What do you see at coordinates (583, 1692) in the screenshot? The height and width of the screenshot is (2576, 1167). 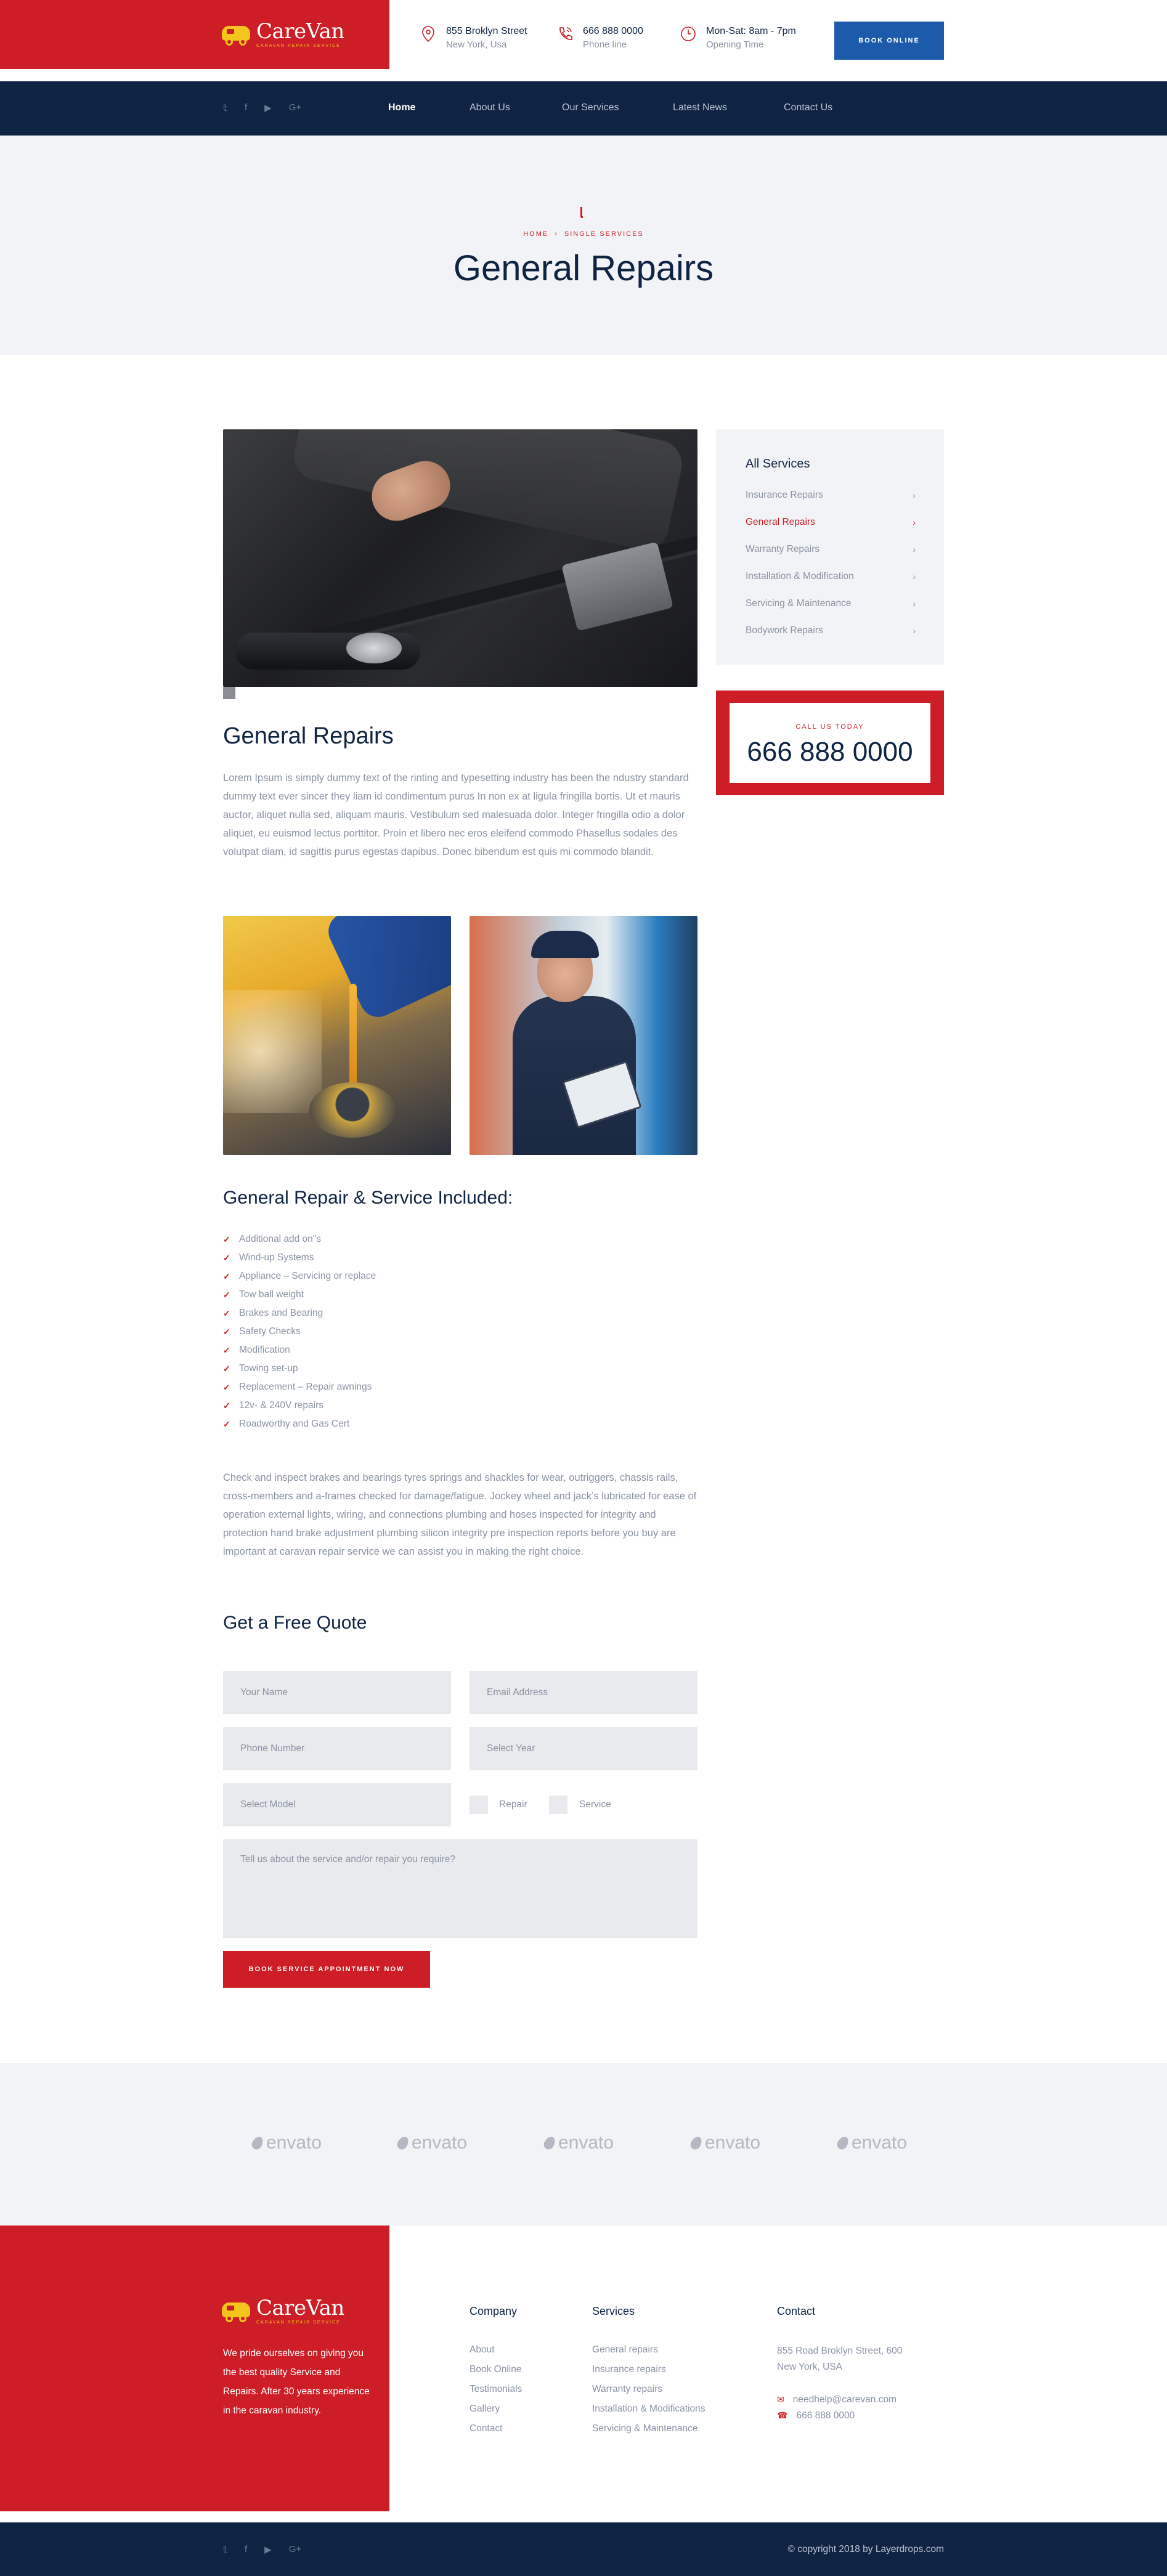 I see `email-field: Email Address` at bounding box center [583, 1692].